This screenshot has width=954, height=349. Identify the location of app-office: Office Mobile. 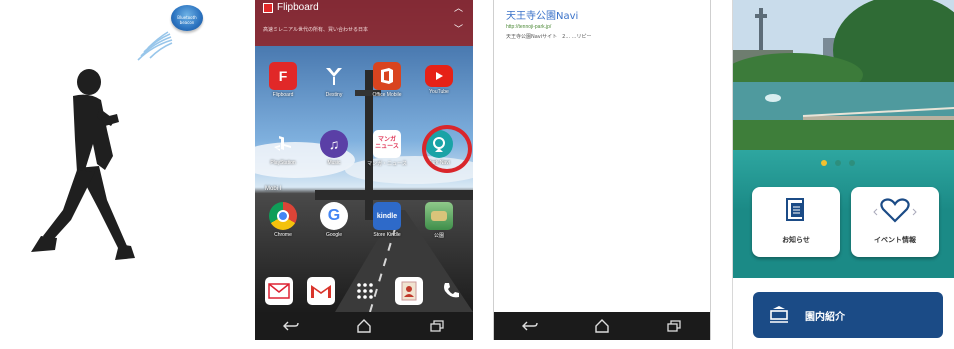
(387, 80).